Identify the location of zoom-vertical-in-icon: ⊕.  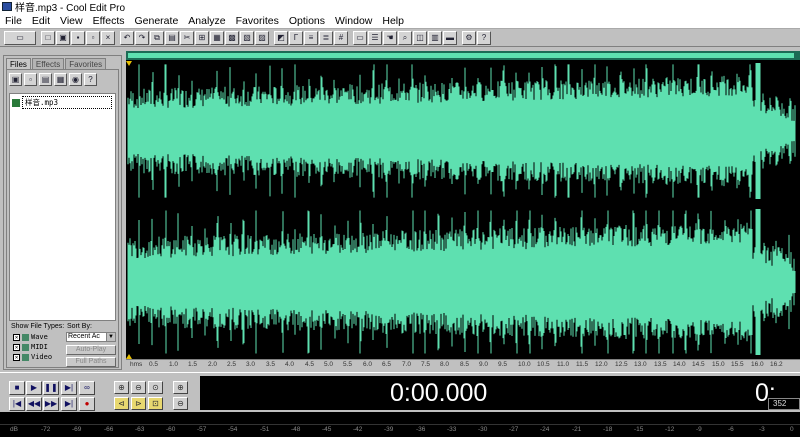
(180, 387).